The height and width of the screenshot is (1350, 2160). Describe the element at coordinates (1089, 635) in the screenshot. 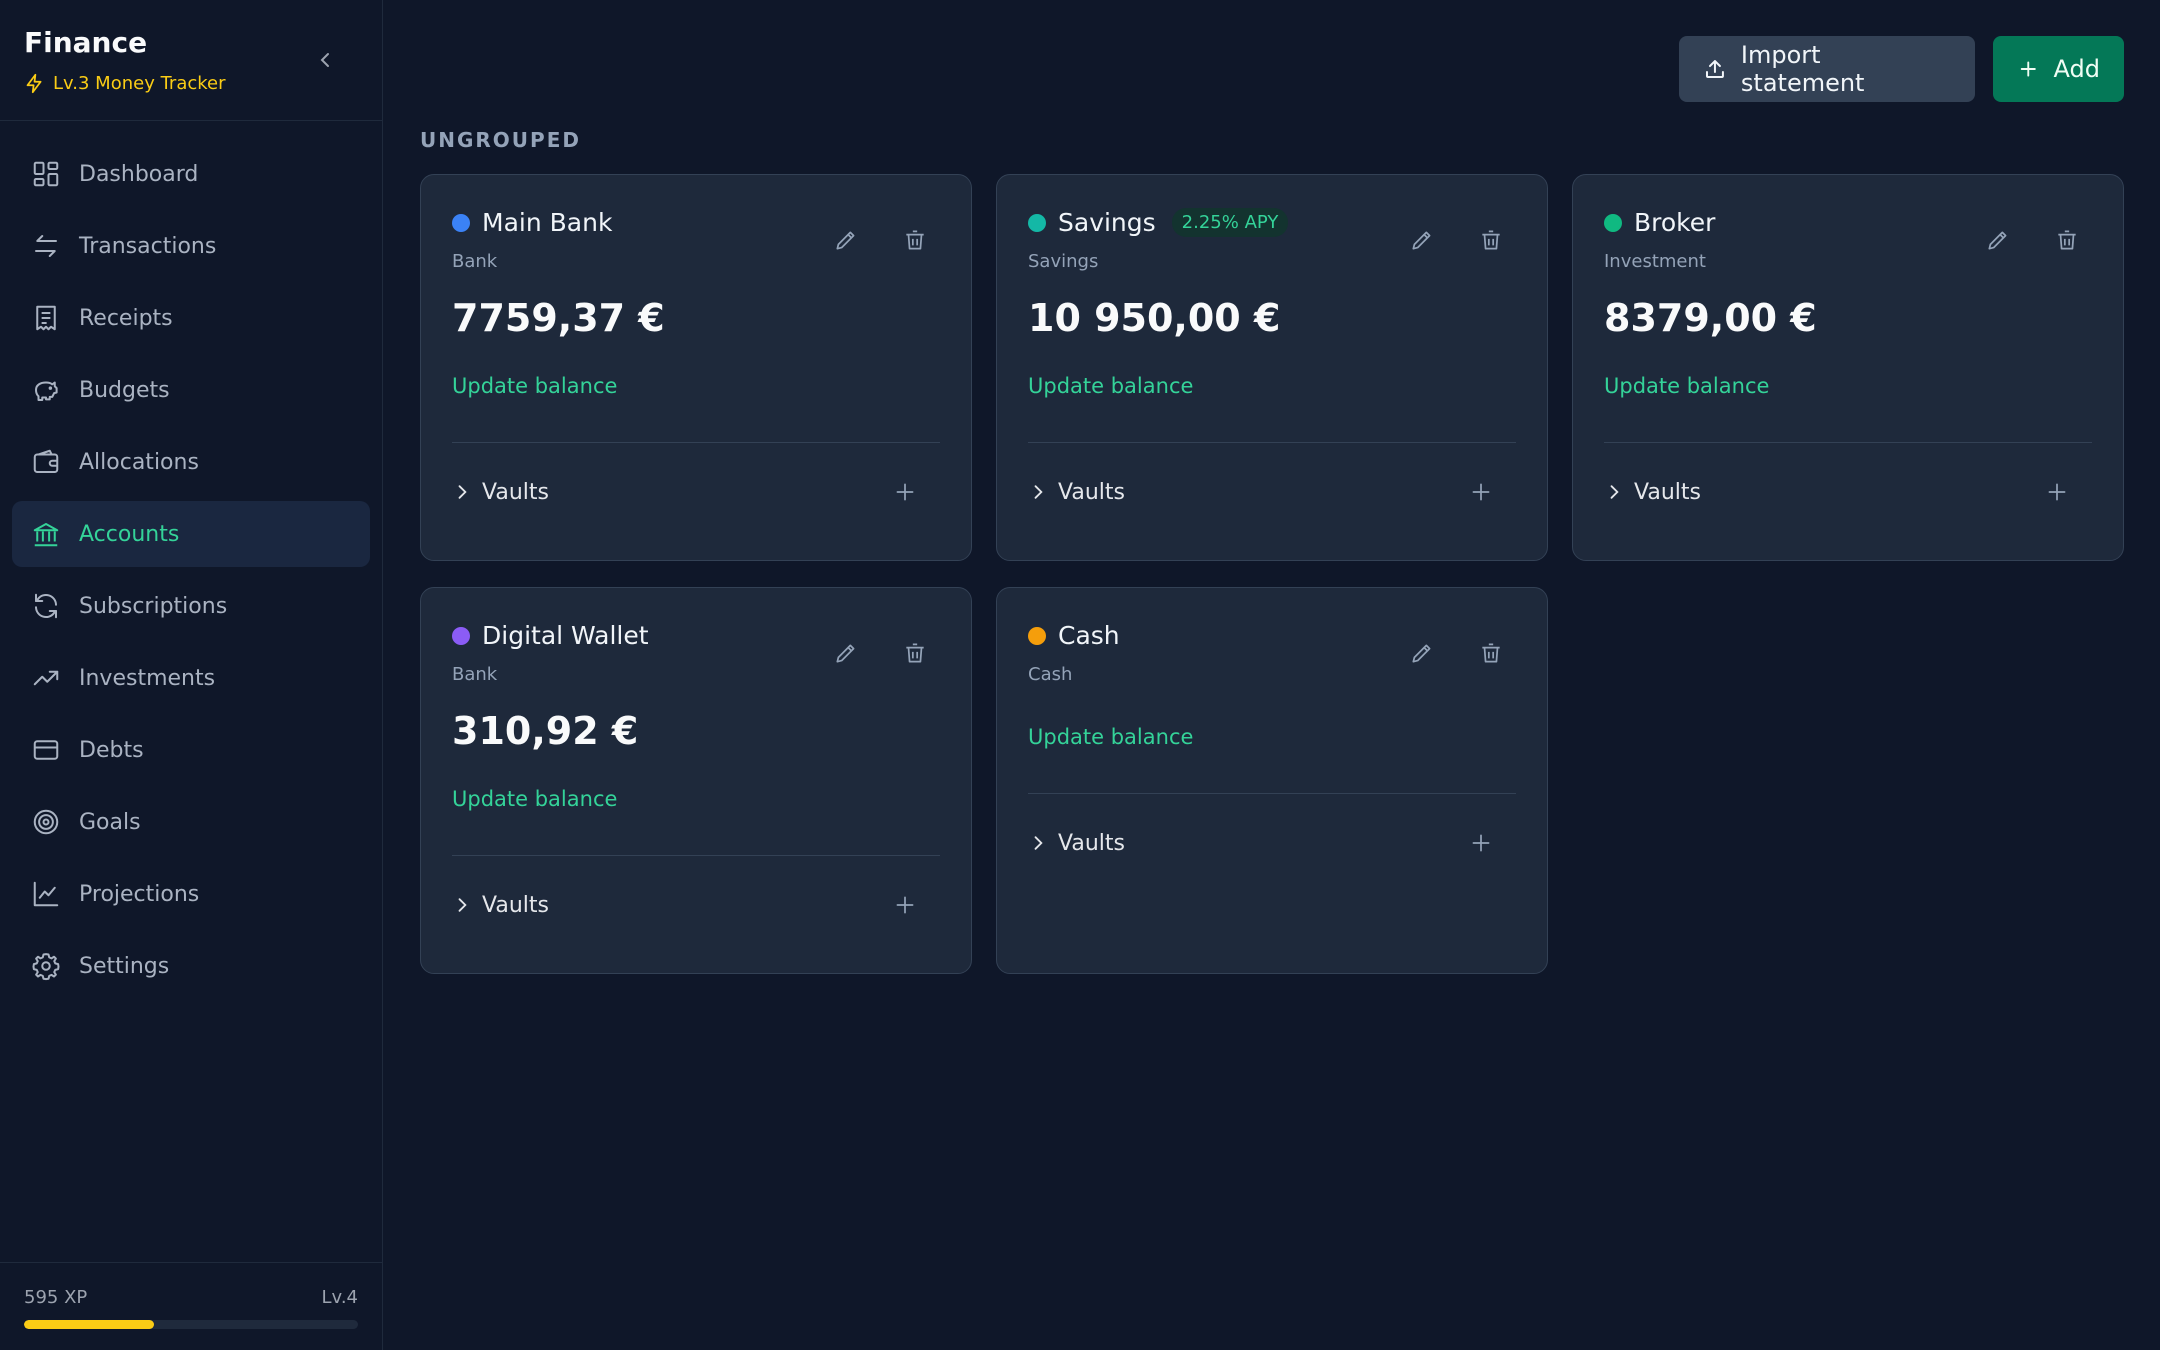

I see `account-name: Cash` at that location.